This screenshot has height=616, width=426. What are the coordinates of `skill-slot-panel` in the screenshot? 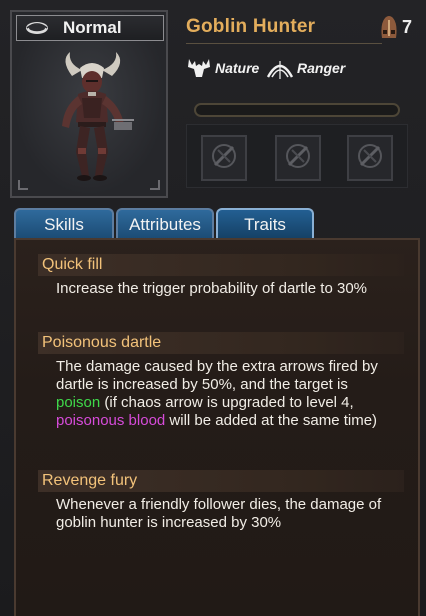 It's located at (297, 156).